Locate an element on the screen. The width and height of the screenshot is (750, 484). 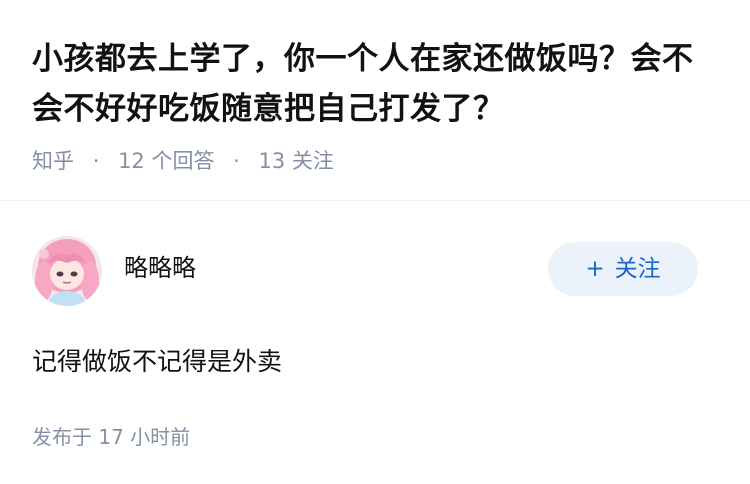
author-name: 略略略 is located at coordinates (160, 268).